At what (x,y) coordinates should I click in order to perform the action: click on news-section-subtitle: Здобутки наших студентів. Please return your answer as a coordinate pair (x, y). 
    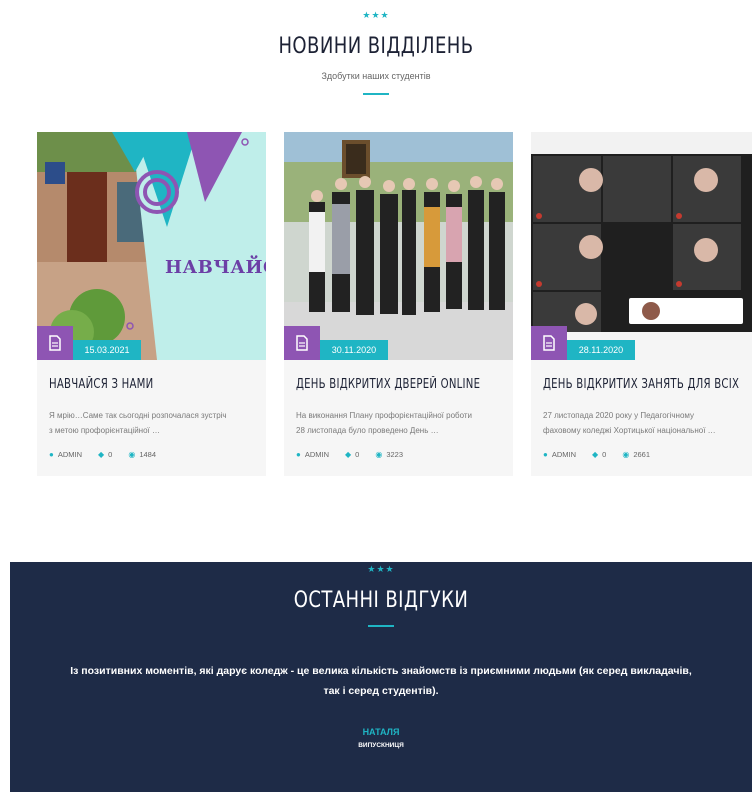
    Looking at the image, I should click on (376, 76).